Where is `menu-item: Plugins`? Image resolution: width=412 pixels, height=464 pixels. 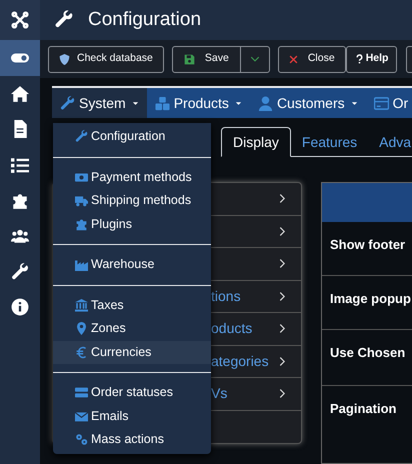 menu-item: Plugins is located at coordinates (132, 224).